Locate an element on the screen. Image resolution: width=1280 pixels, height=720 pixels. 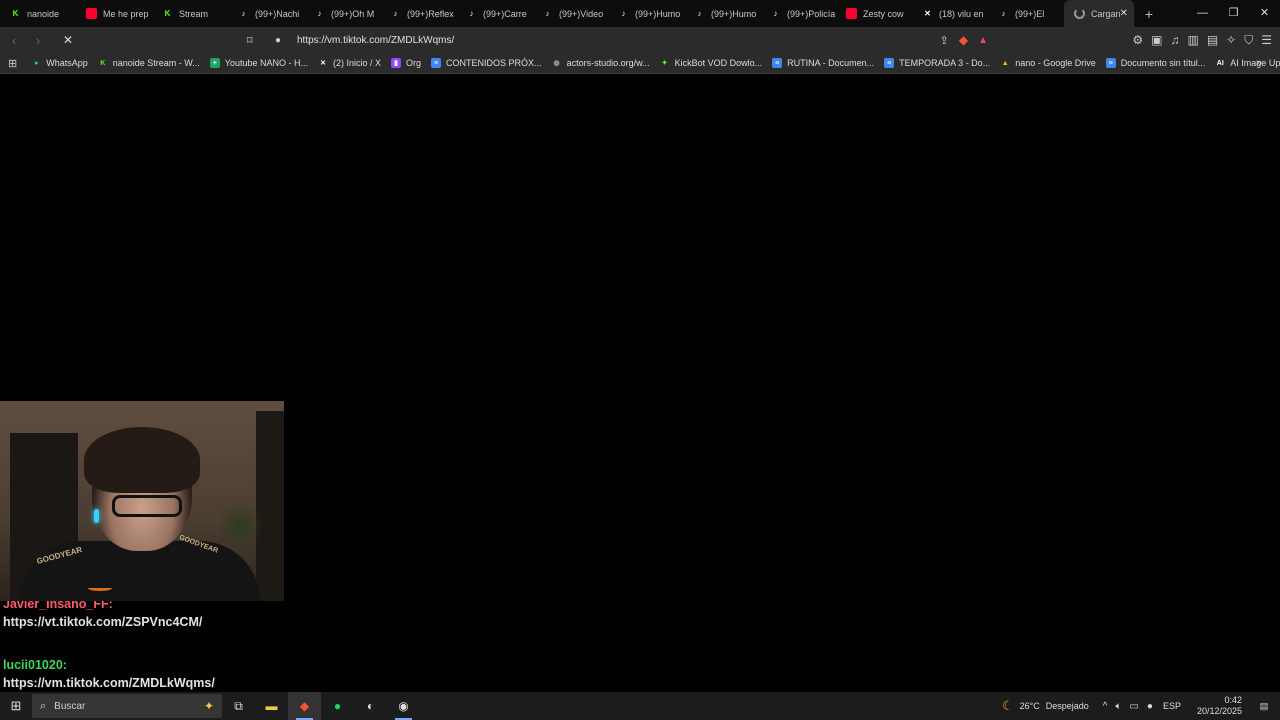
vpn-icon: ⛉ is located at coordinates (1248, 40).